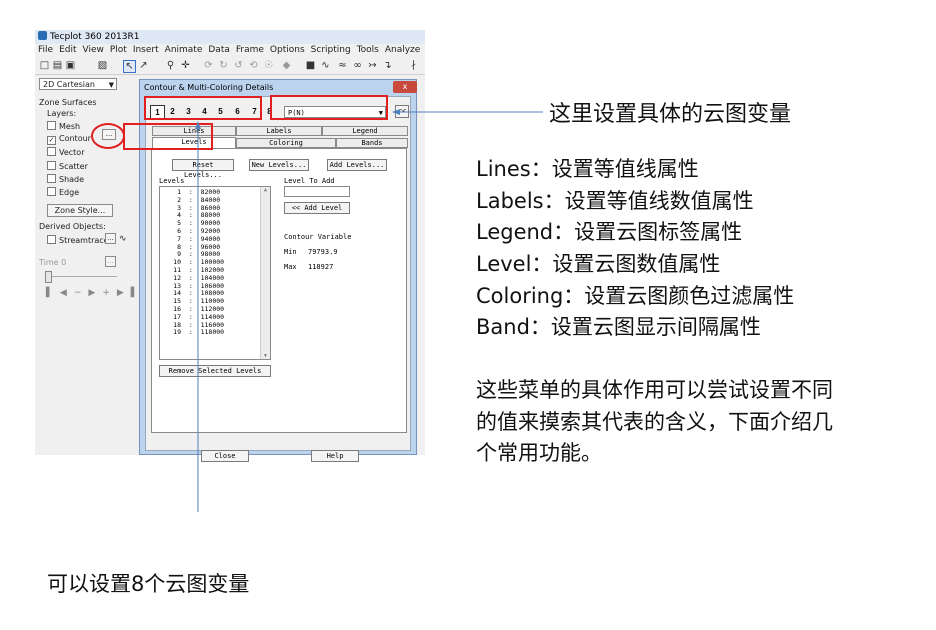 This screenshot has width=936, height=630. What do you see at coordinates (615, 201) in the screenshot?
I see `note-labels: Labels：设置等值线数值属性` at bounding box center [615, 201].